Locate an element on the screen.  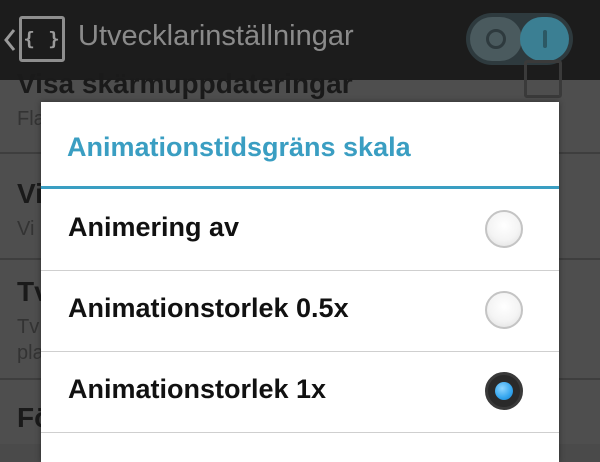
page-title: Utvecklarinställningar is located at coordinates (216, 36).